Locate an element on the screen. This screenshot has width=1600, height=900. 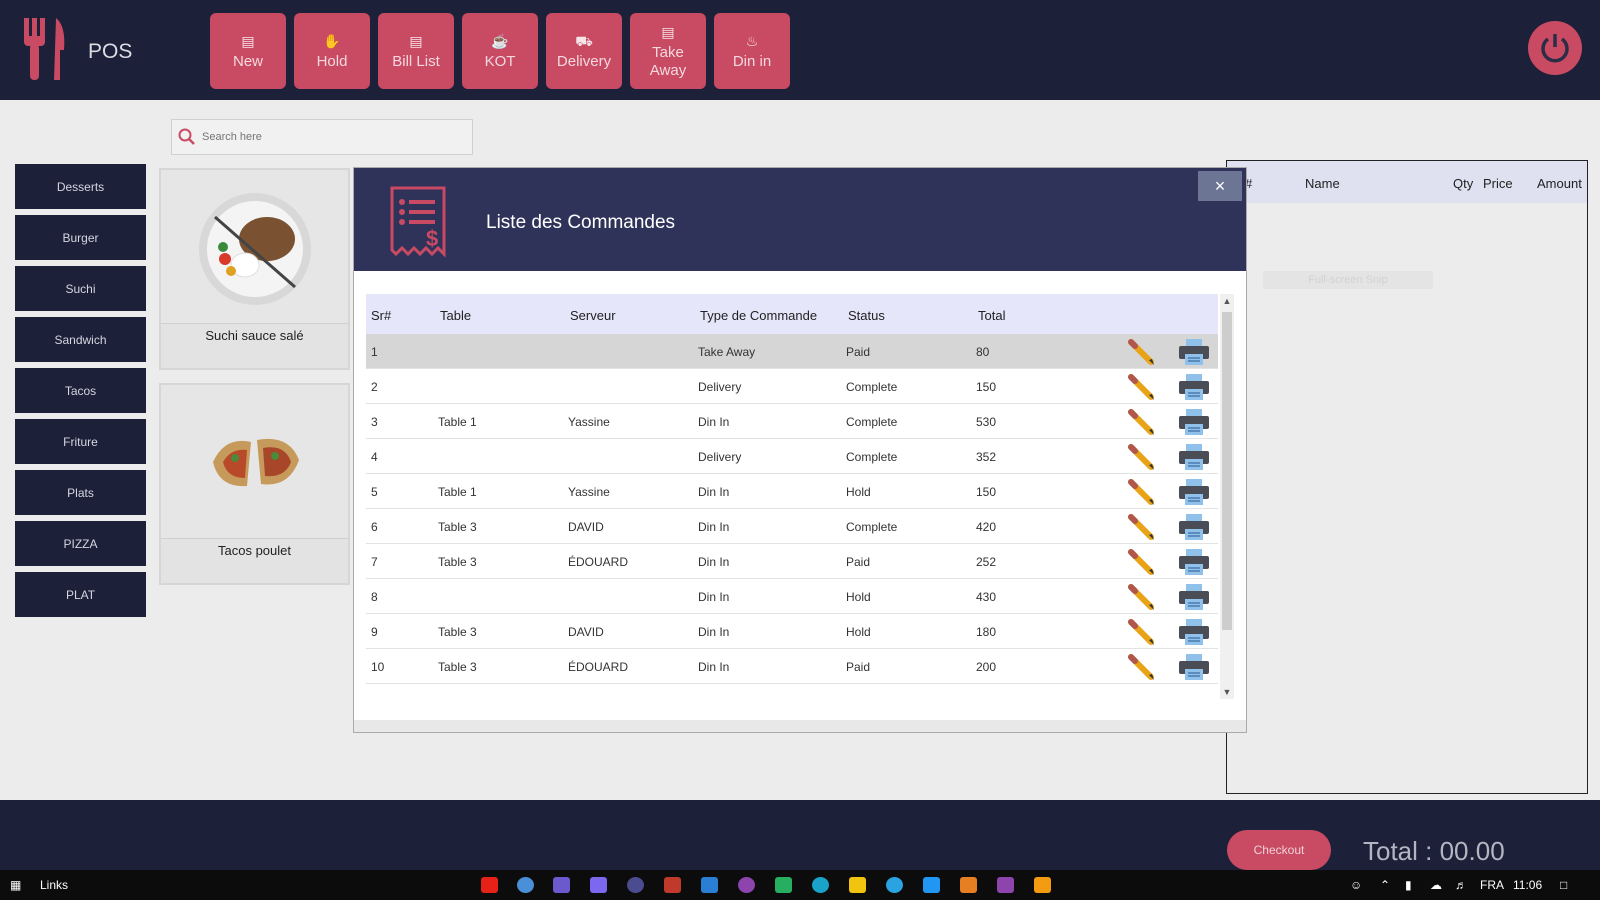
din-in-button: ♨ Din in is located at coordinates (752, 51).